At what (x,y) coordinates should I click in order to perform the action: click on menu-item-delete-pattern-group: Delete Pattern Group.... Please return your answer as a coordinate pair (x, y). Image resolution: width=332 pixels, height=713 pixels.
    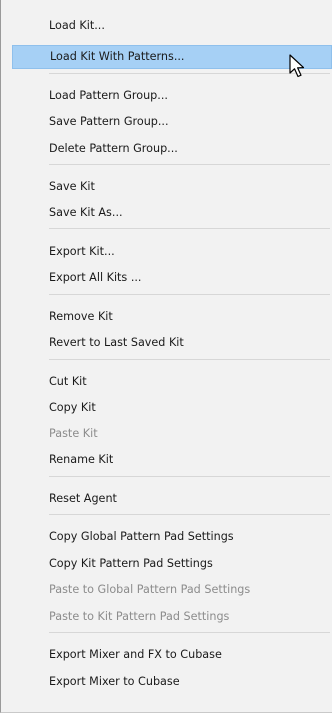
    Looking at the image, I should click on (172, 149).